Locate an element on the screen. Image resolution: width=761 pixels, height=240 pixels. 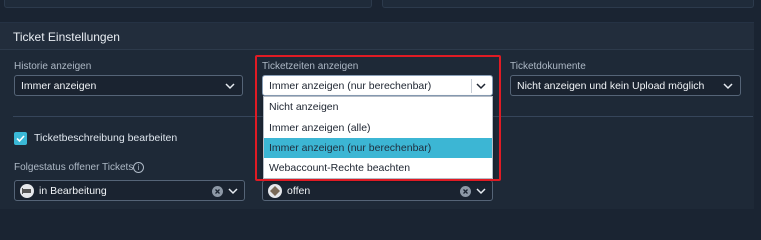
folgestatus-select-2: offen is located at coordinates (377, 190).